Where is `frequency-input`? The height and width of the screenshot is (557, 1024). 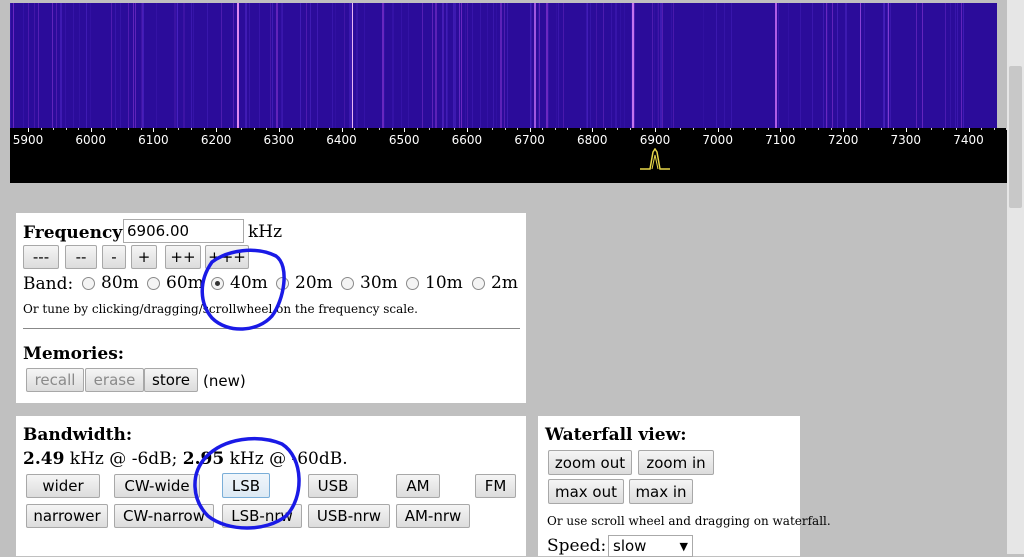
frequency-input is located at coordinates (183, 231).